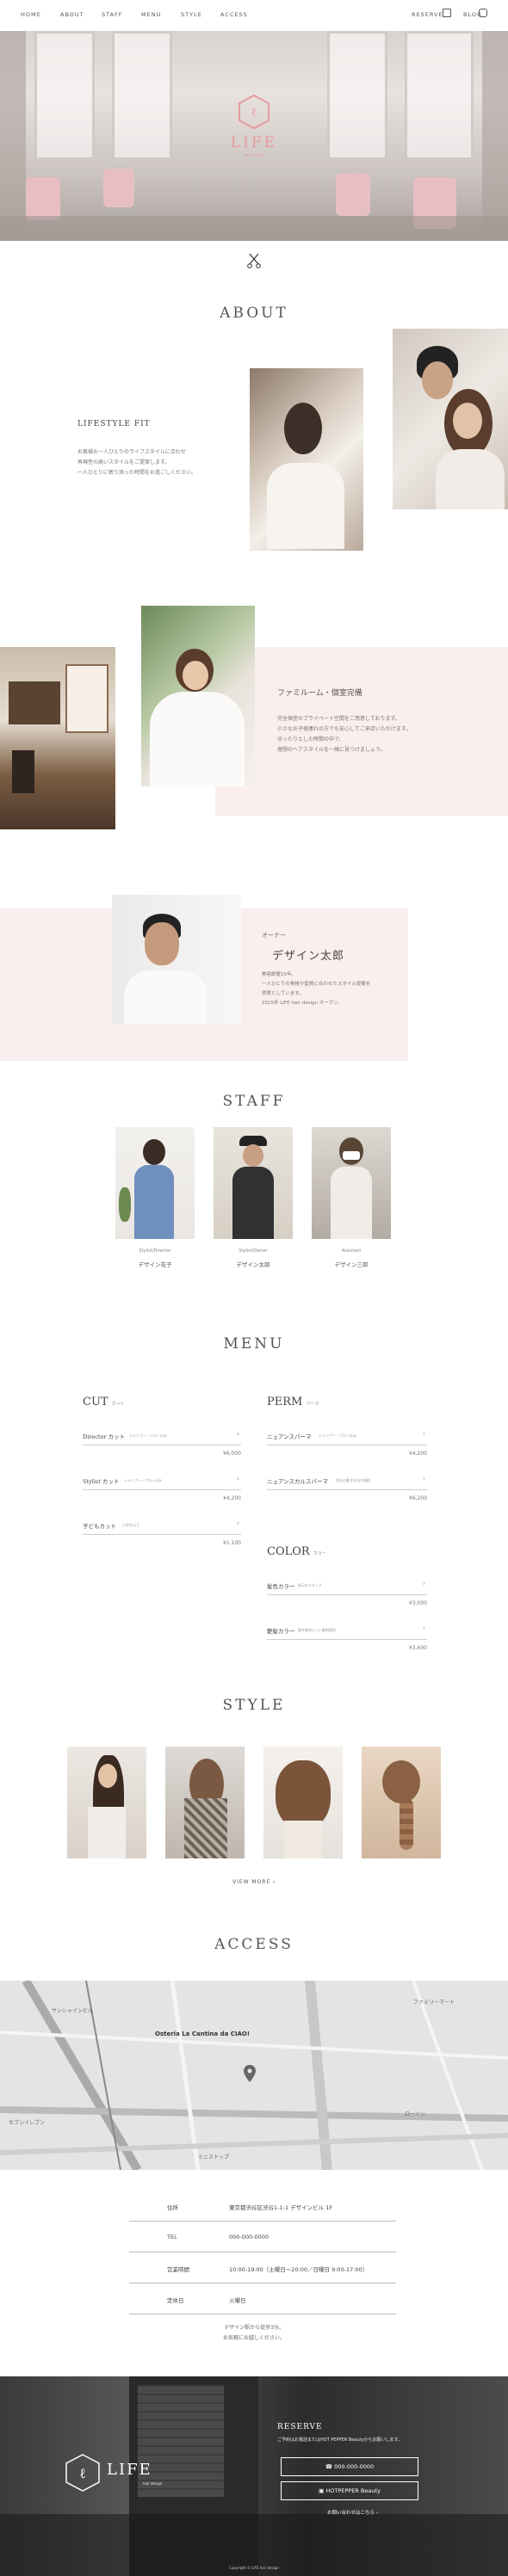 The image size is (508, 2576). Describe the element at coordinates (27, 2123) in the screenshot. I see `map-label-3: セブンイレブン` at that location.